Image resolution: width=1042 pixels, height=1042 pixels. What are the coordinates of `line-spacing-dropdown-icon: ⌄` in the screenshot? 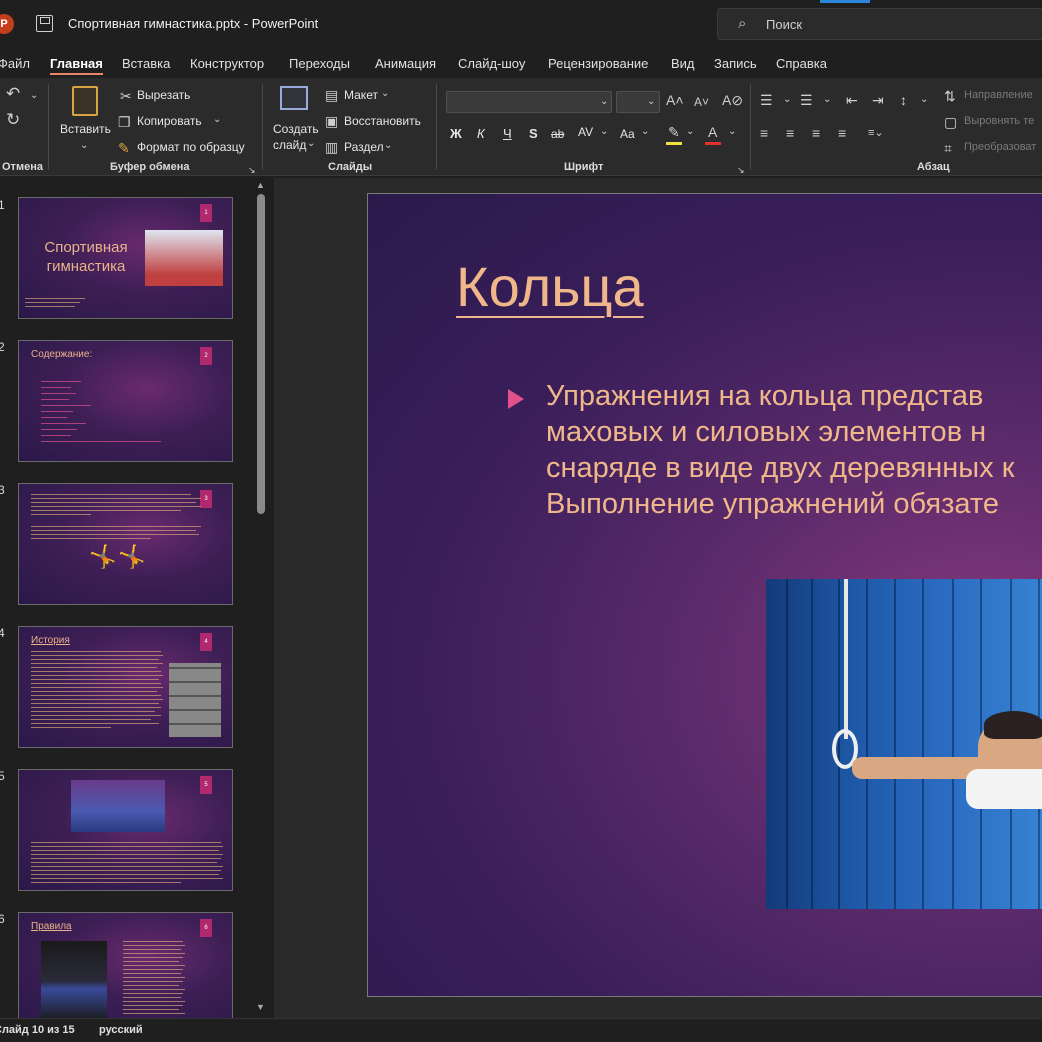 It's located at (924, 100).